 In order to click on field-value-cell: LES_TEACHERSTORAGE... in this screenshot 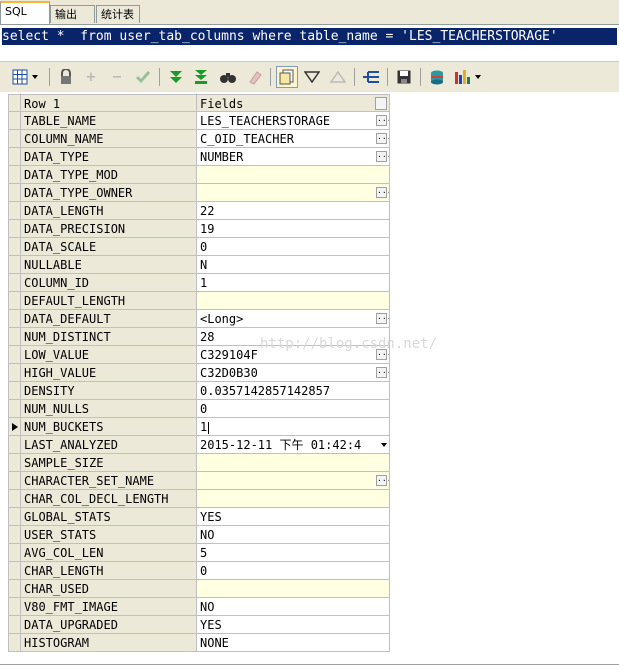, I will do `click(293, 121)`.